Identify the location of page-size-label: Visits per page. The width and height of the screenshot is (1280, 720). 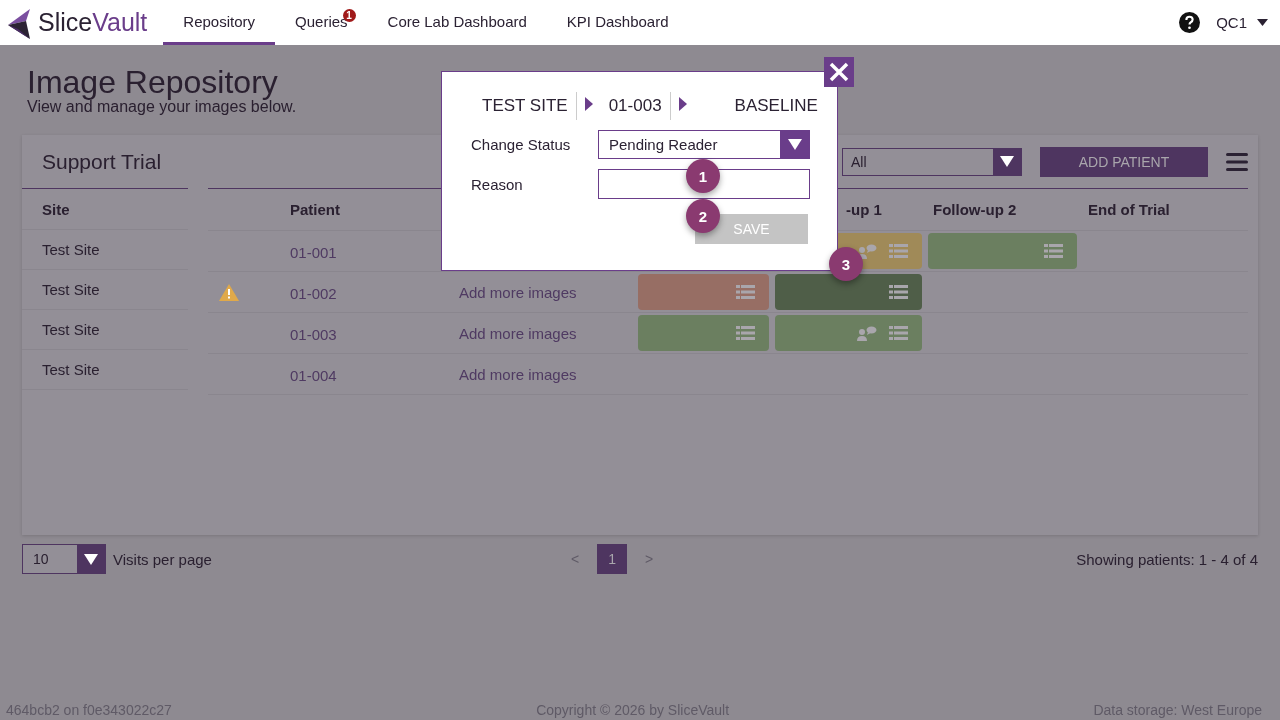
(162, 559).